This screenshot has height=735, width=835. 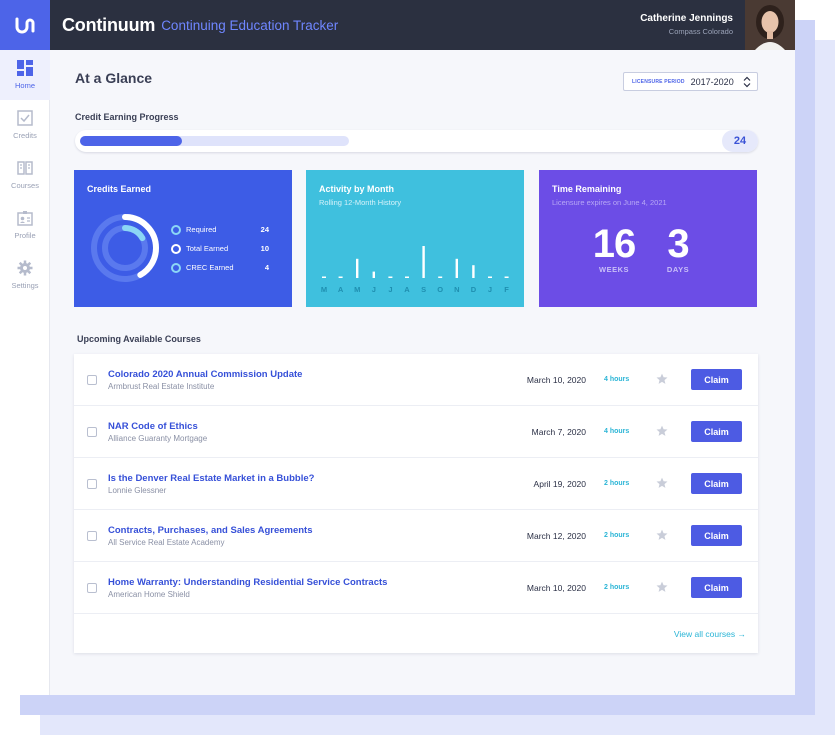 I want to click on sidebar-item-label: Profile, so click(x=25, y=235).